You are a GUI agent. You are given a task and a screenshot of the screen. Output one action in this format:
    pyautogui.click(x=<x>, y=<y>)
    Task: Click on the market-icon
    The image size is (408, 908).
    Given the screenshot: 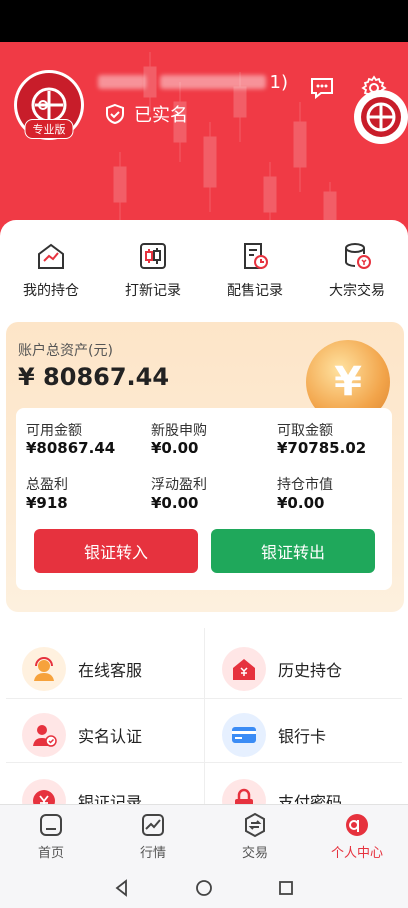 What is the action you would take?
    pyautogui.click(x=153, y=825)
    